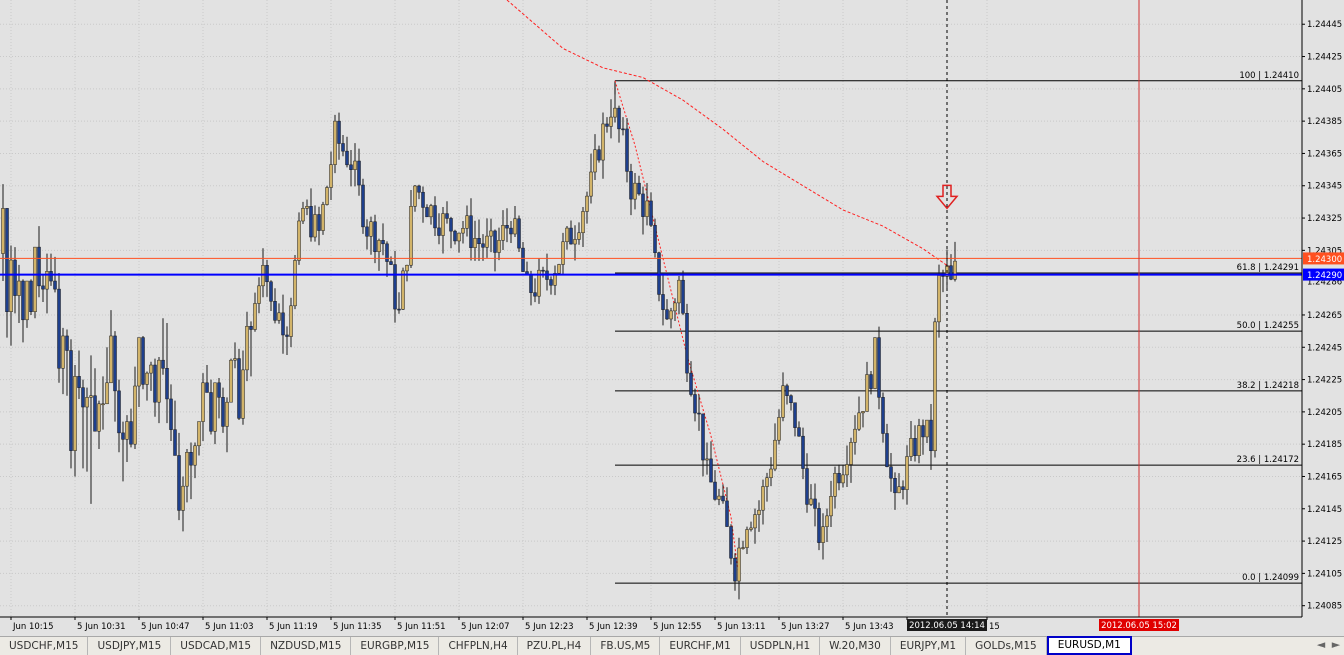 The image size is (1344, 655). What do you see at coordinates (1324, 445) in the screenshot?
I see `y-tick-label: 1.24185` at bounding box center [1324, 445].